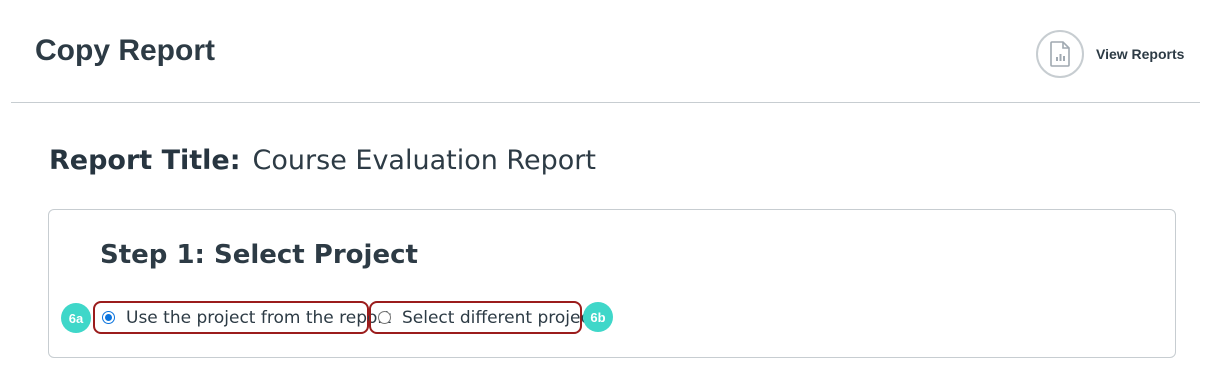 This screenshot has height=380, width=1212. What do you see at coordinates (145, 160) in the screenshot?
I see `report-title-label: Report Title:` at bounding box center [145, 160].